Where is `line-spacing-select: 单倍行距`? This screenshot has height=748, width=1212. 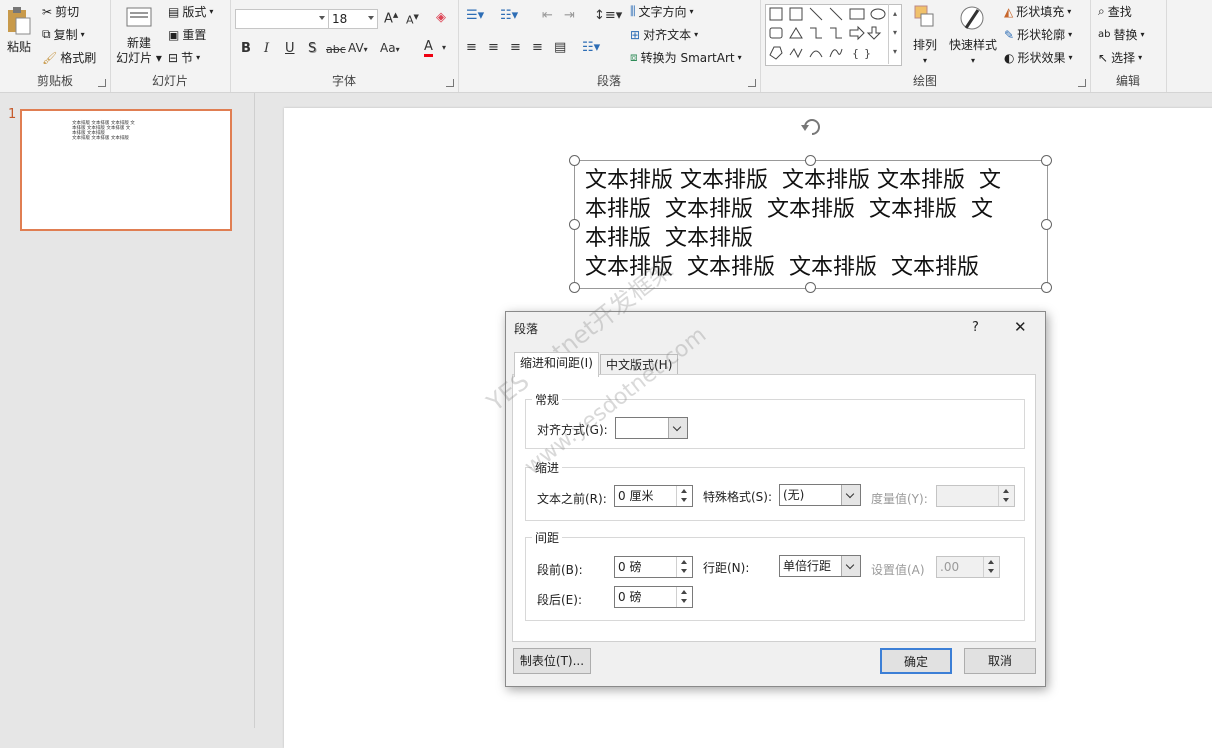
line-spacing-select: 单倍行距 is located at coordinates (820, 566).